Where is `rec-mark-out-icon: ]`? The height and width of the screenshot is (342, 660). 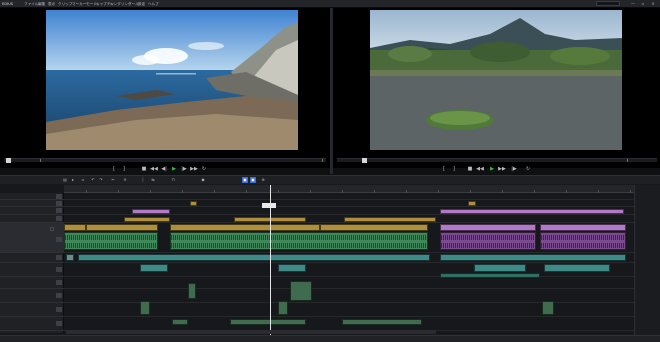 rec-mark-out-icon: ] is located at coordinates (454, 169).